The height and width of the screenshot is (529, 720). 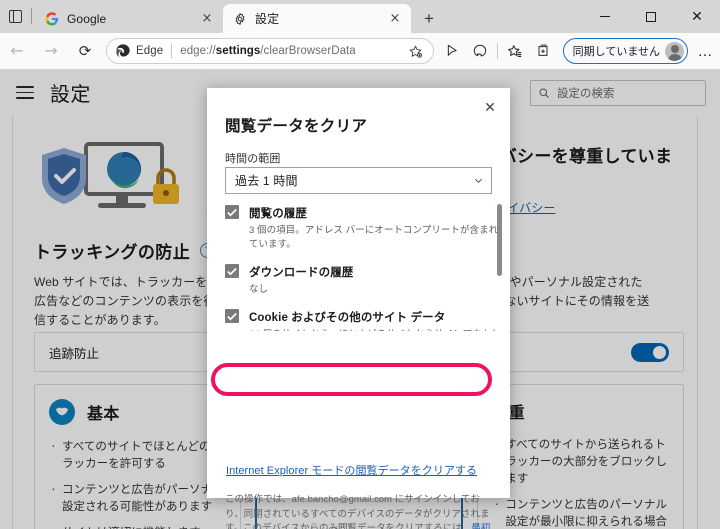 I want to click on tab-settings: 設定 ×, so click(x=317, y=18).